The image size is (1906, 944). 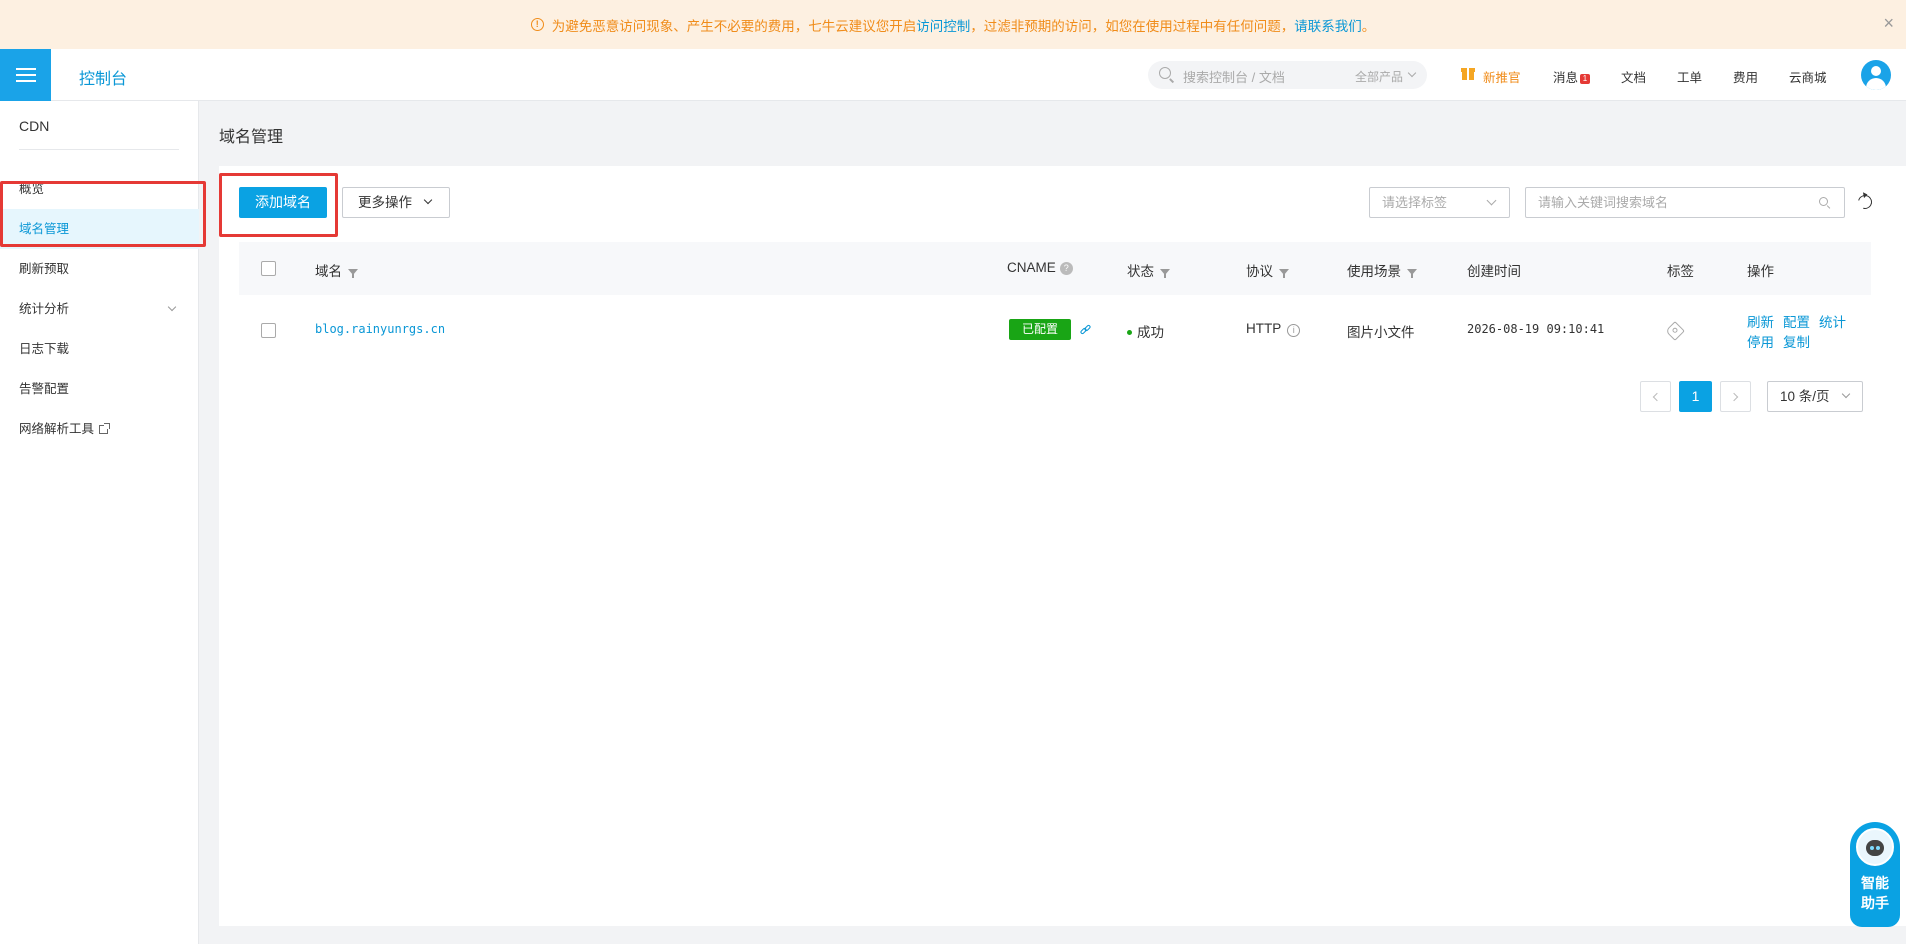 What do you see at coordinates (1695, 396) in the screenshot?
I see `page-number-current: 1` at bounding box center [1695, 396].